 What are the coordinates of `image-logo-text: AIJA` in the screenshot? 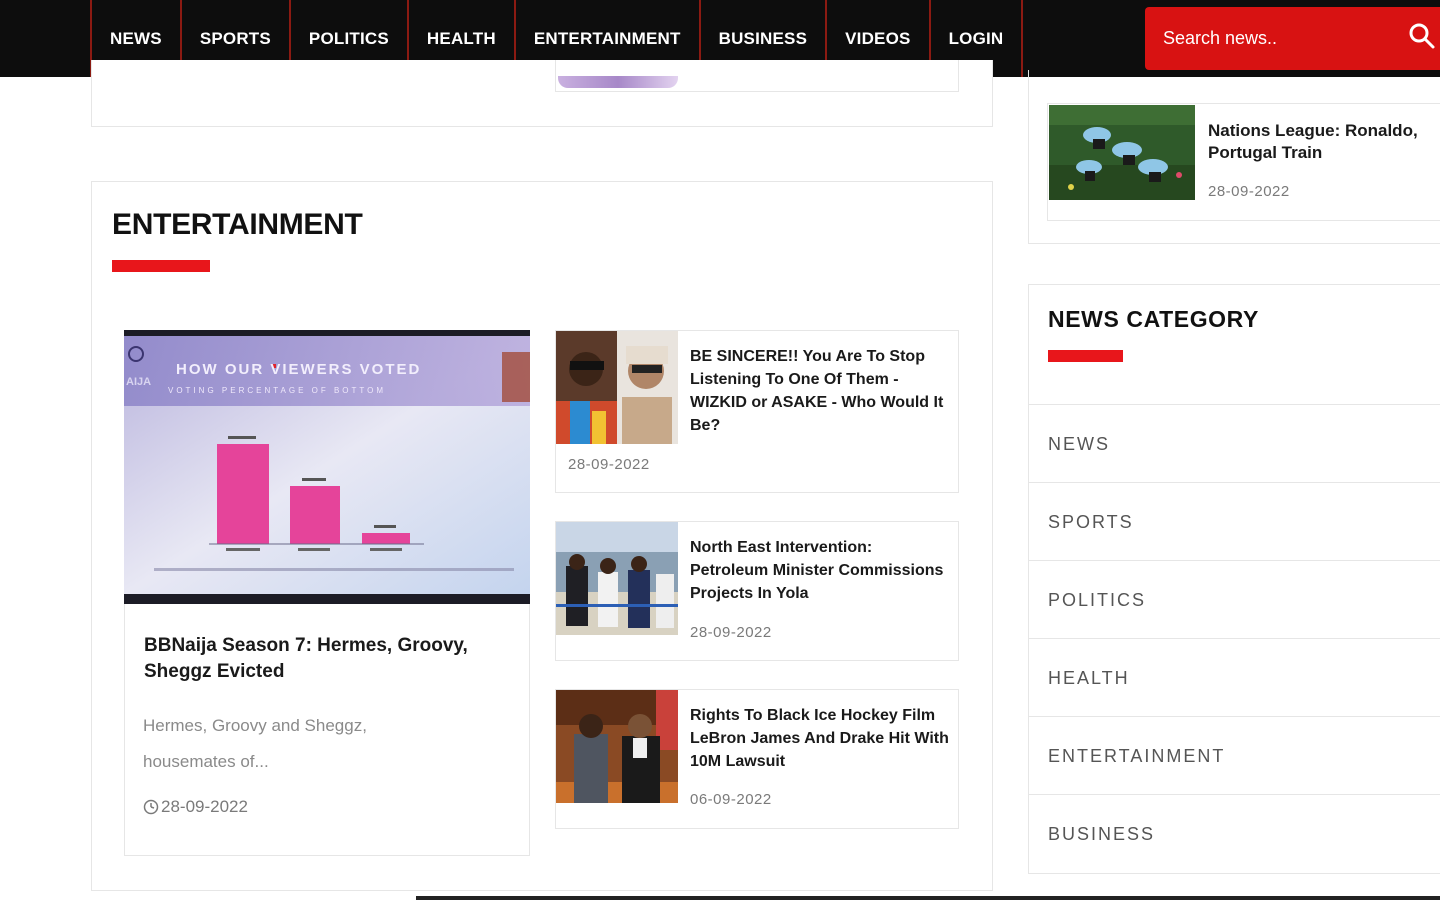 It's located at (138, 382).